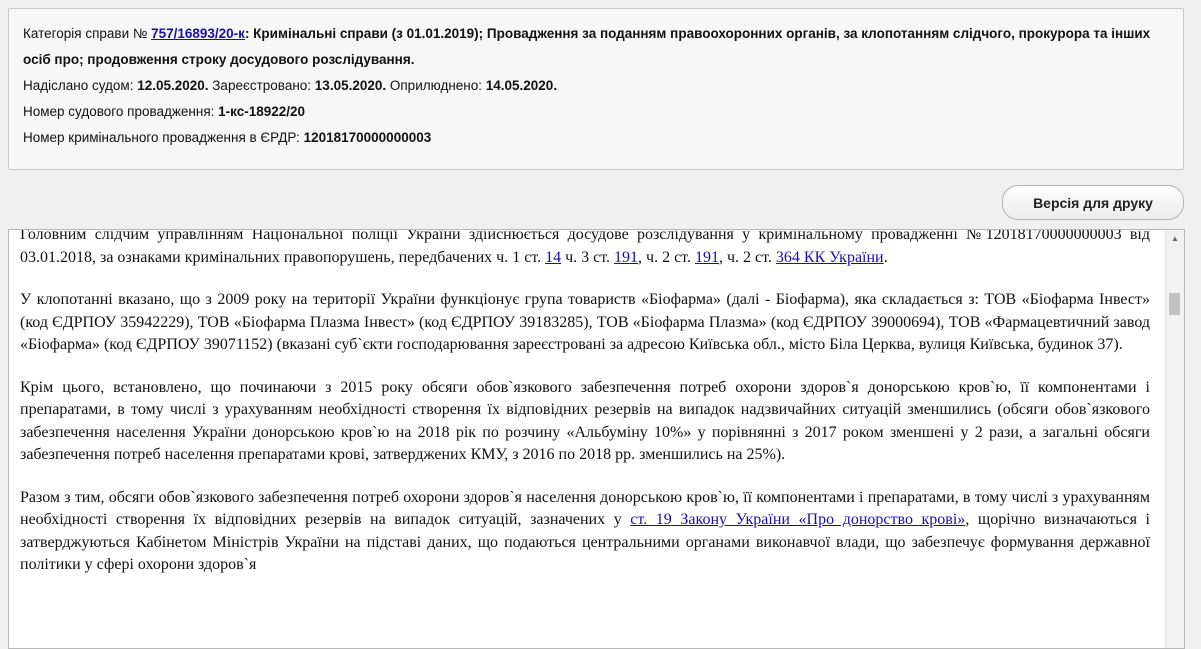 The height and width of the screenshot is (649, 1201). What do you see at coordinates (1093, 202) in the screenshot?
I see `print-version-button: Версія для друку` at bounding box center [1093, 202].